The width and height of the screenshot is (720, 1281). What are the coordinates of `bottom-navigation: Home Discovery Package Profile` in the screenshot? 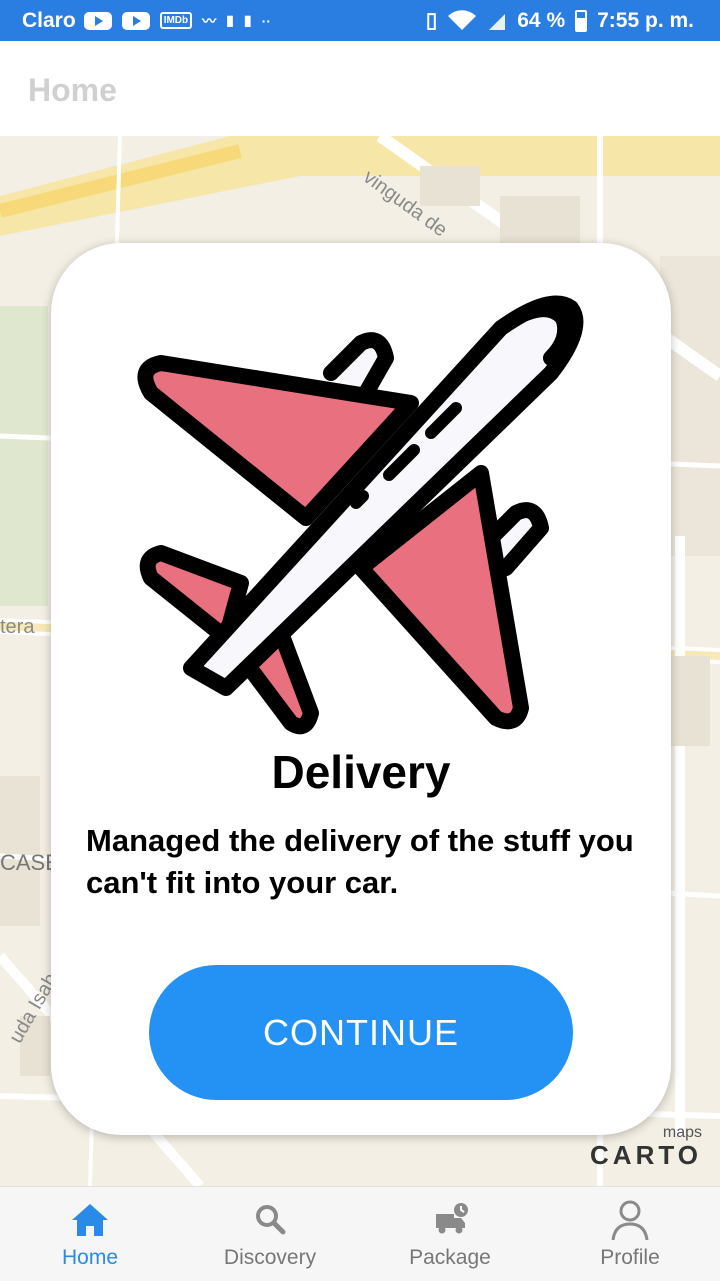 It's located at (360, 1233).